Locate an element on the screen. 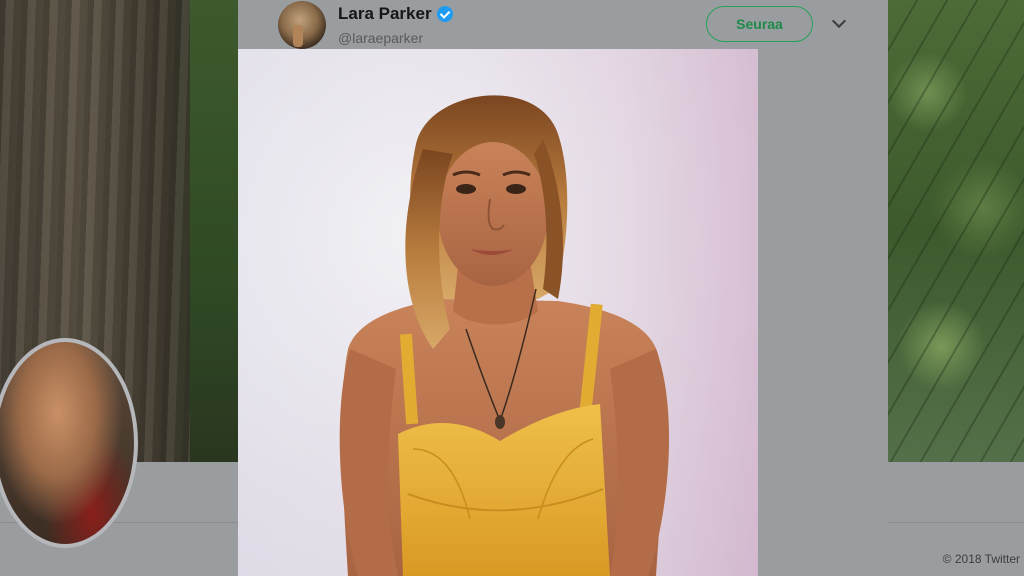  background-header-foliage-right is located at coordinates (955, 231).